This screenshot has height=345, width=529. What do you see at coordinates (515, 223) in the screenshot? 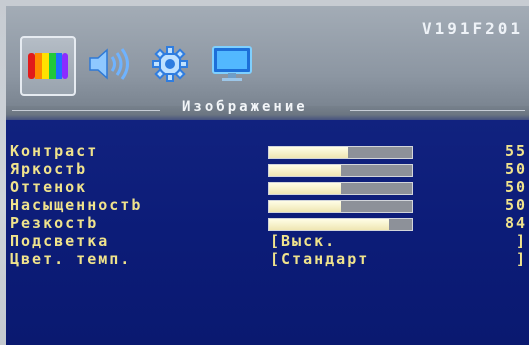
I see `setting-value: 84` at bounding box center [515, 223].